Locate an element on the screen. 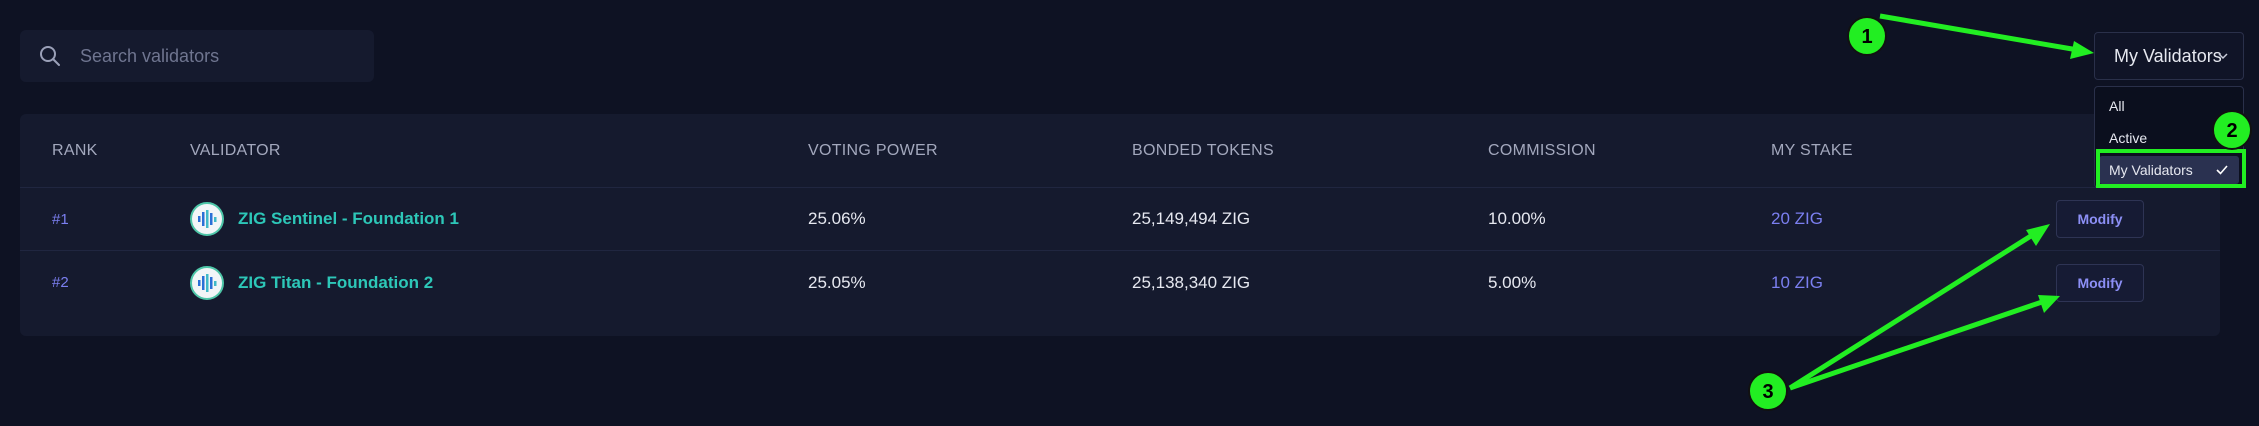 This screenshot has height=426, width=2259. bonded-tokens-value: 25,149,494 ZIG is located at coordinates (1191, 218).